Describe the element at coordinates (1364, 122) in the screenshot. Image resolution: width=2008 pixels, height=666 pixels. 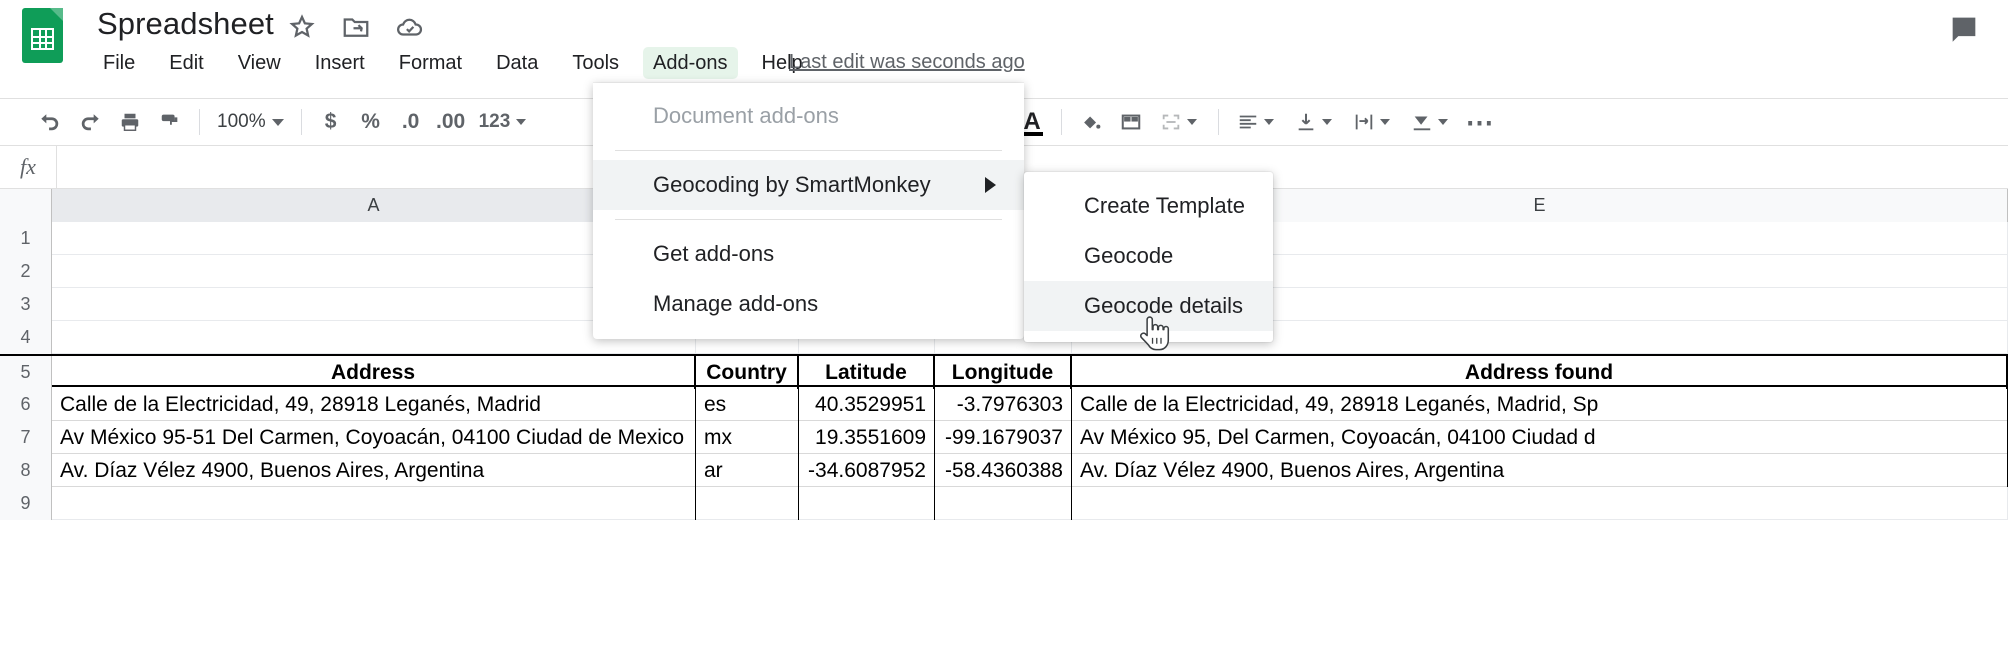
I see `text-wrap-icon` at that location.